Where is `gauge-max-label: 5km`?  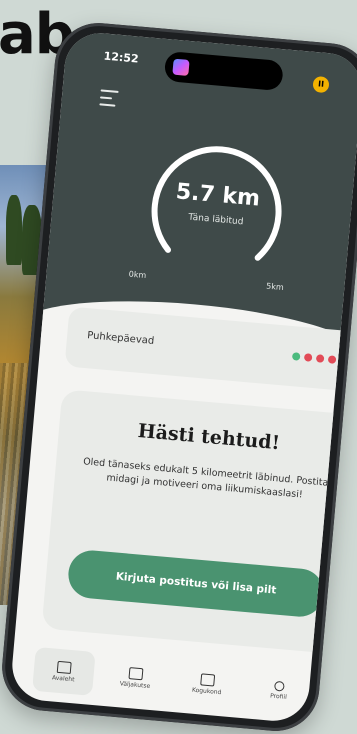
gauge-max-label: 5km is located at coordinates (275, 287).